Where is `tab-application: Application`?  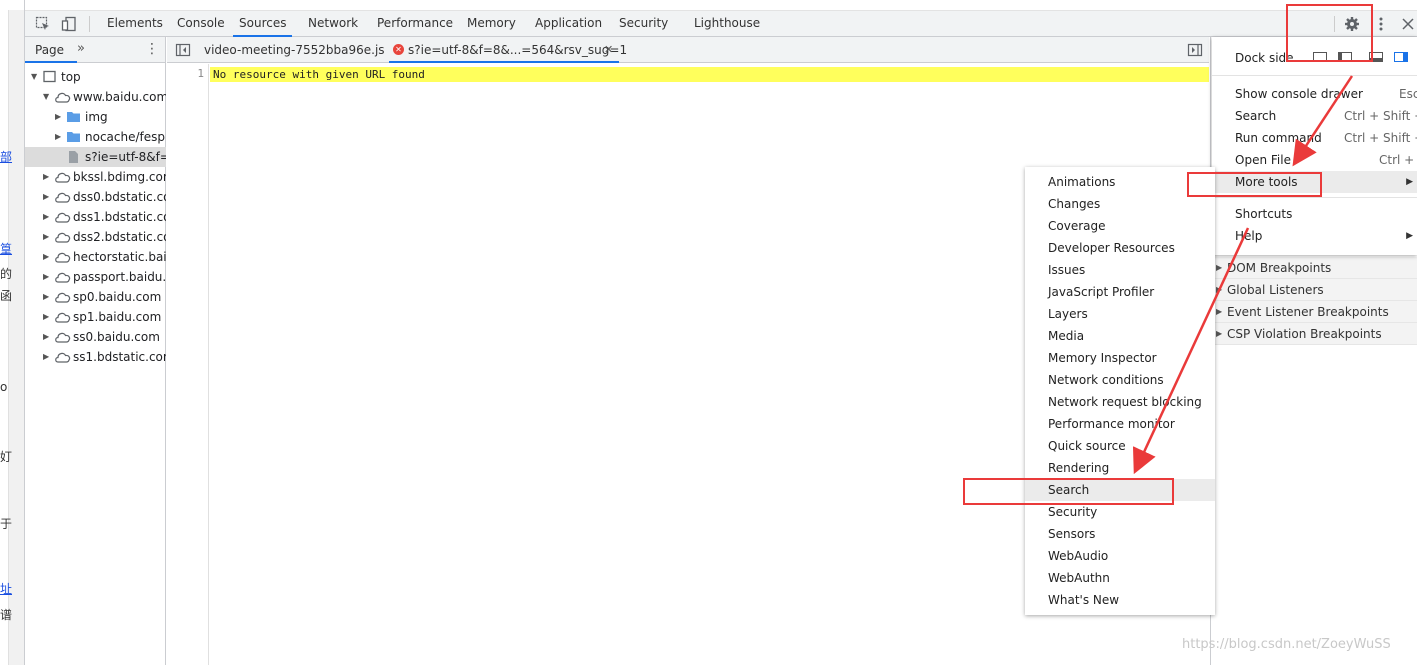 tab-application: Application is located at coordinates (568, 24).